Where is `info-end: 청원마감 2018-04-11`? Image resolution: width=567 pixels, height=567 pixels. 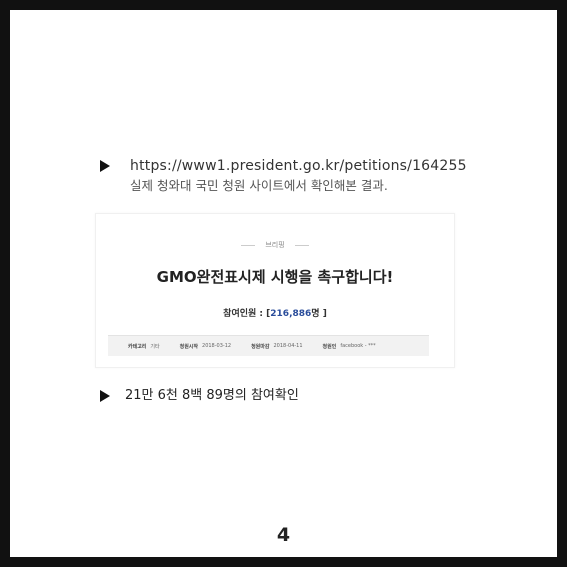
info-end: 청원마감 2018-04-11 is located at coordinates (276, 346).